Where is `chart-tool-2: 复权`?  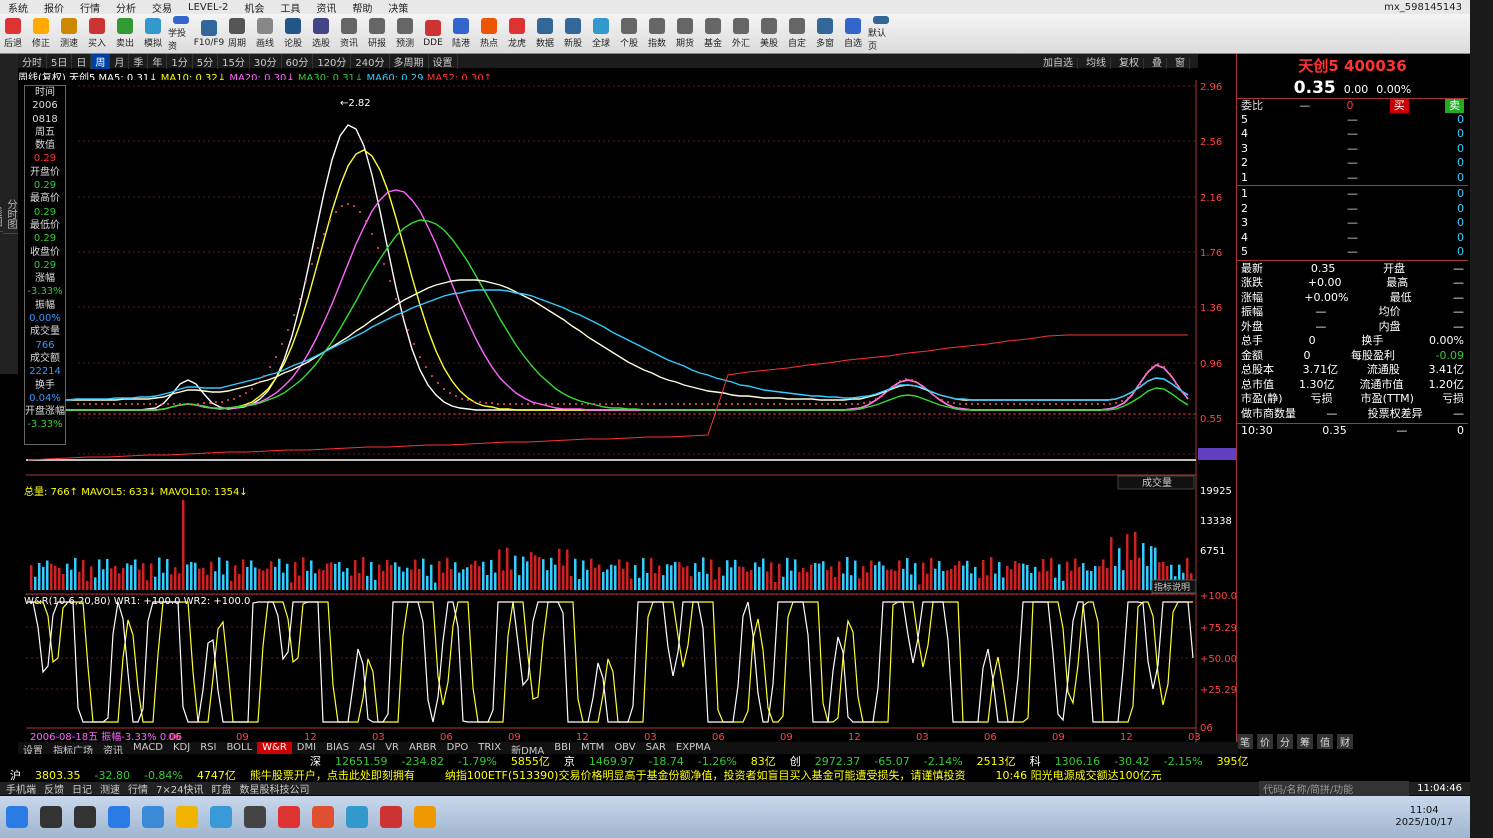 chart-tool-2: 复权 is located at coordinates (1129, 63).